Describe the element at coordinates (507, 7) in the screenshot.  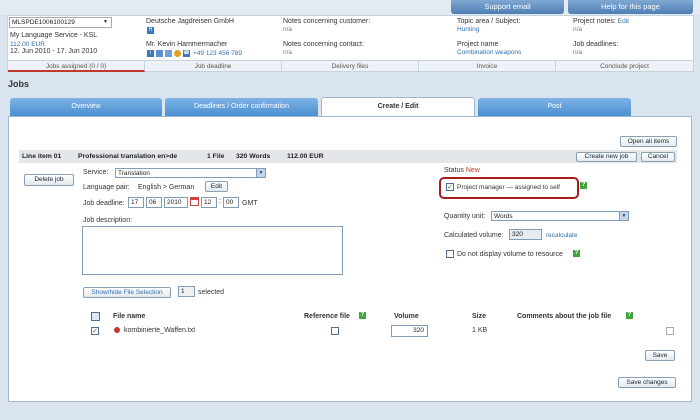
I see `support-email-button: Support email` at that location.